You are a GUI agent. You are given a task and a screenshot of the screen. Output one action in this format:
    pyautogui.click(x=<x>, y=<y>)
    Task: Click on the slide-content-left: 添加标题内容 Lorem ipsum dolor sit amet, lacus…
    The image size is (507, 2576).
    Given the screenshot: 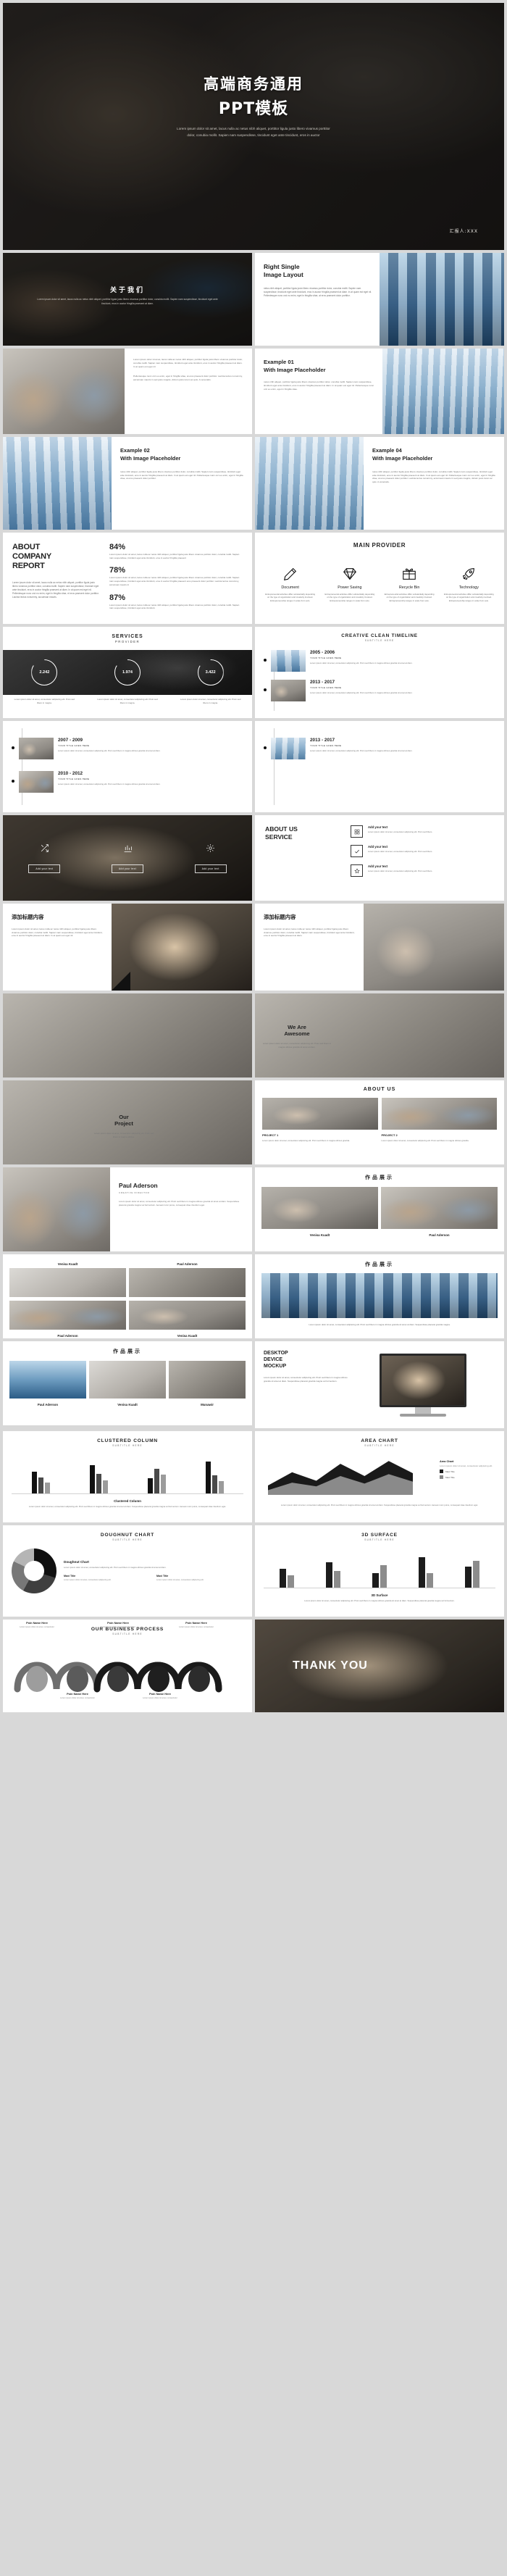 What is the action you would take?
    pyautogui.click(x=127, y=947)
    